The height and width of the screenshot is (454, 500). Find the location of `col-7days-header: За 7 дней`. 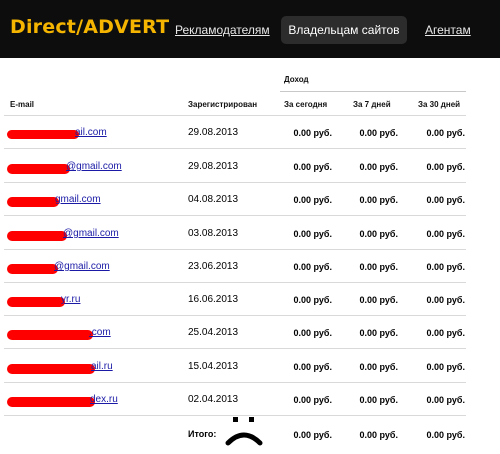

col-7days-header: За 7 дней is located at coordinates (372, 104).